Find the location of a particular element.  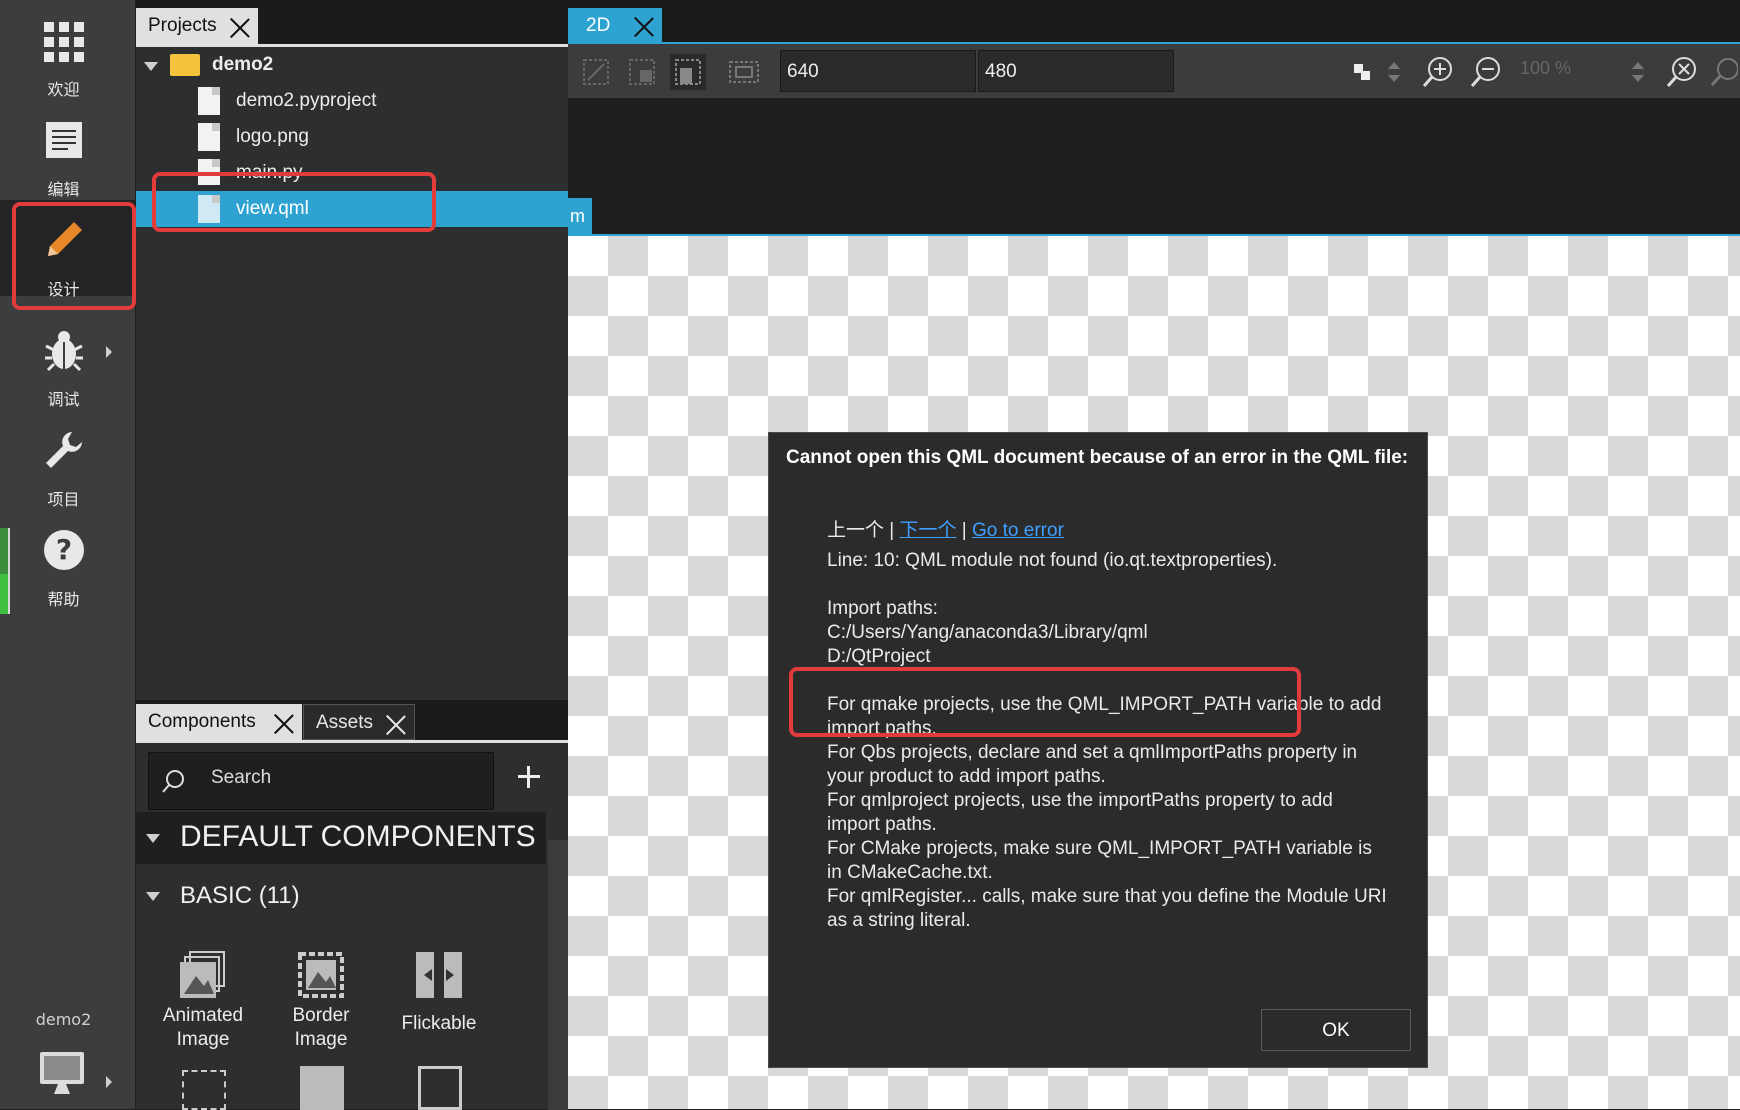

bounding-box-button is located at coordinates (744, 72).